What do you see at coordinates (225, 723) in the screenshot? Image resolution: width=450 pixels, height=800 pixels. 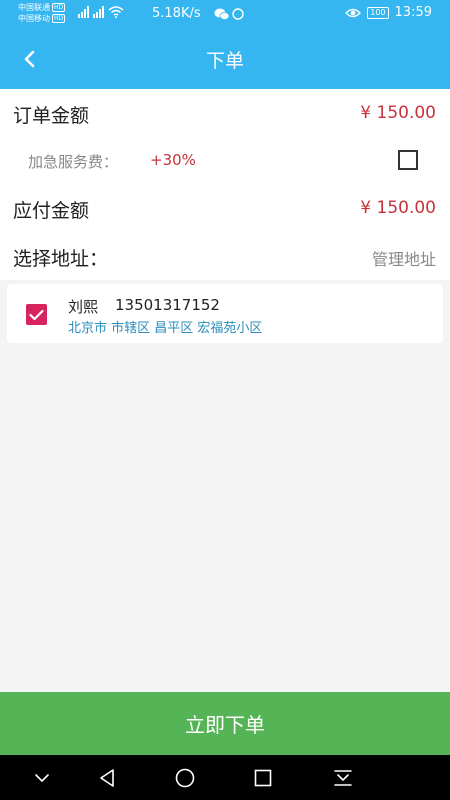 I see `place-order-button: 立即下单` at bounding box center [225, 723].